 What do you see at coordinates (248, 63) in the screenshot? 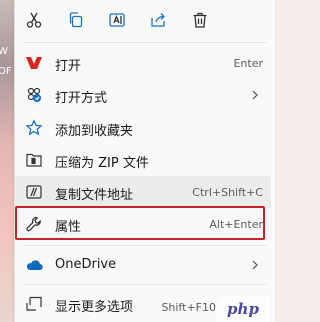
I see `menu-item-shortcut: Enter` at bounding box center [248, 63].